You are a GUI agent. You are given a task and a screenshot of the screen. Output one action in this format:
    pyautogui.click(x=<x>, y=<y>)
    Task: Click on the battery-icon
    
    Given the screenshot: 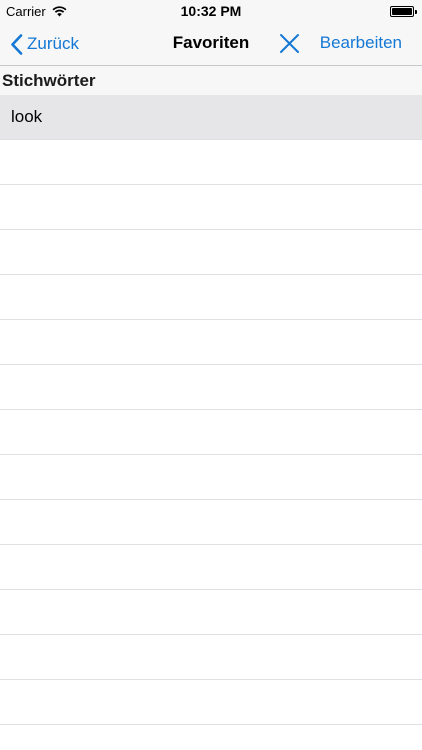 What is the action you would take?
    pyautogui.click(x=403, y=11)
    